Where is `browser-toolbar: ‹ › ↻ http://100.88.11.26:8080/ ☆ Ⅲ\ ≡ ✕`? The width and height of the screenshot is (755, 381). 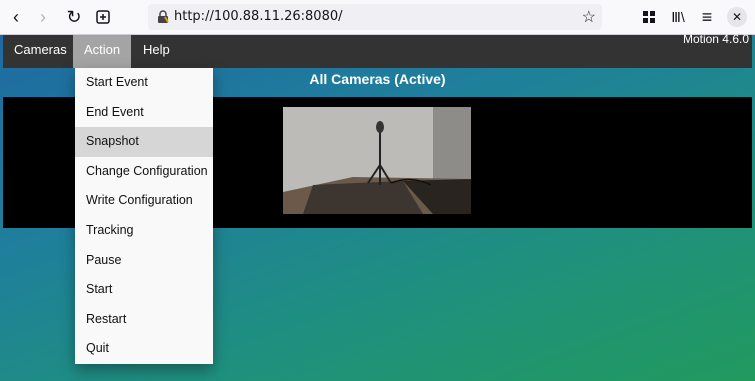
browser-toolbar: ‹ › ↻ http://100.88.11.26:8080/ ☆ Ⅲ\ ≡ ✕ is located at coordinates (377, 17).